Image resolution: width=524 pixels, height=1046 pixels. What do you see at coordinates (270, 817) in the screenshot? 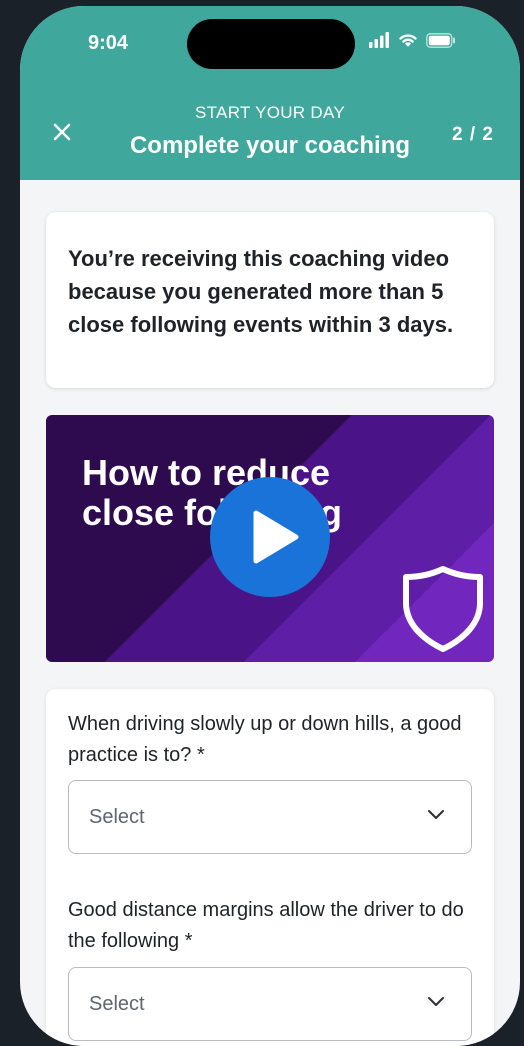
I see `question-1-select: Select` at bounding box center [270, 817].